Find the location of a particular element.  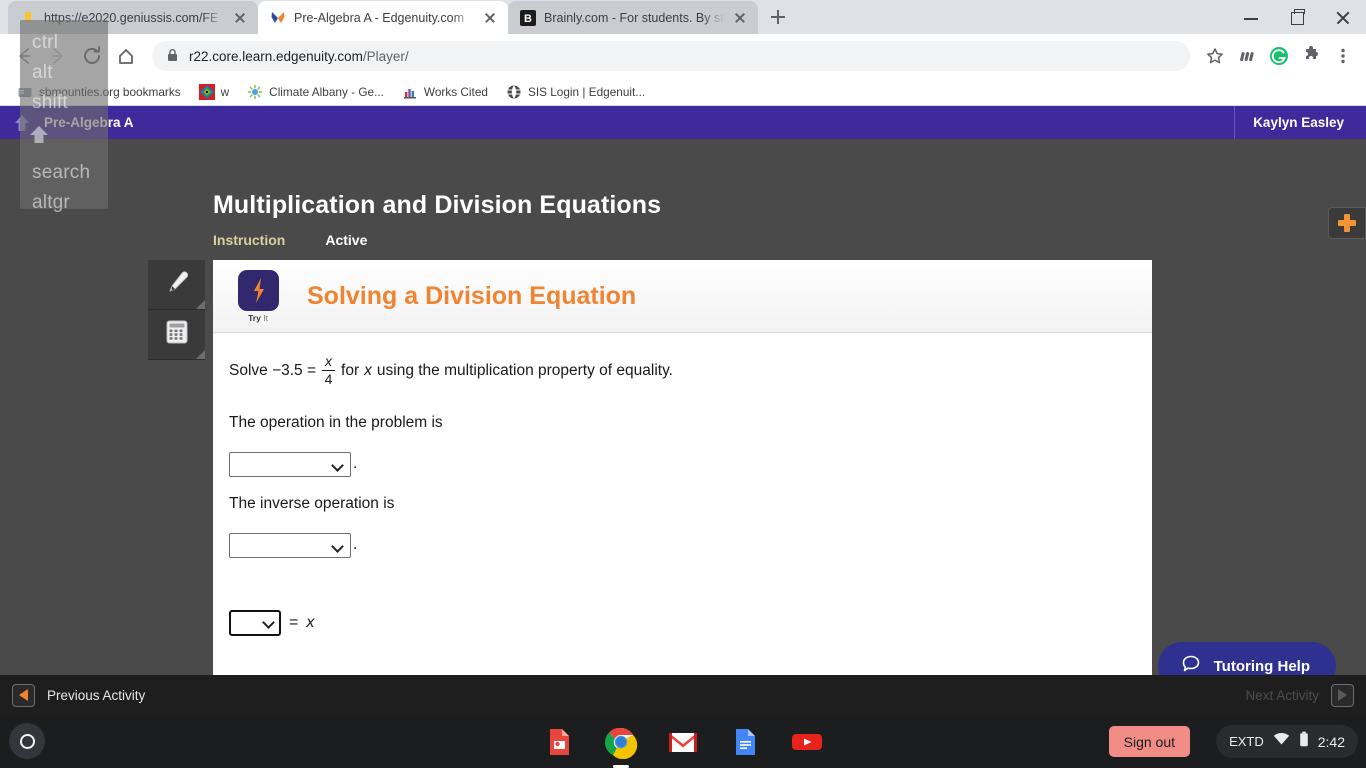

edgenuity-top-bar: Pre-Algebra A Kaylyn Easley is located at coordinates (683, 122).